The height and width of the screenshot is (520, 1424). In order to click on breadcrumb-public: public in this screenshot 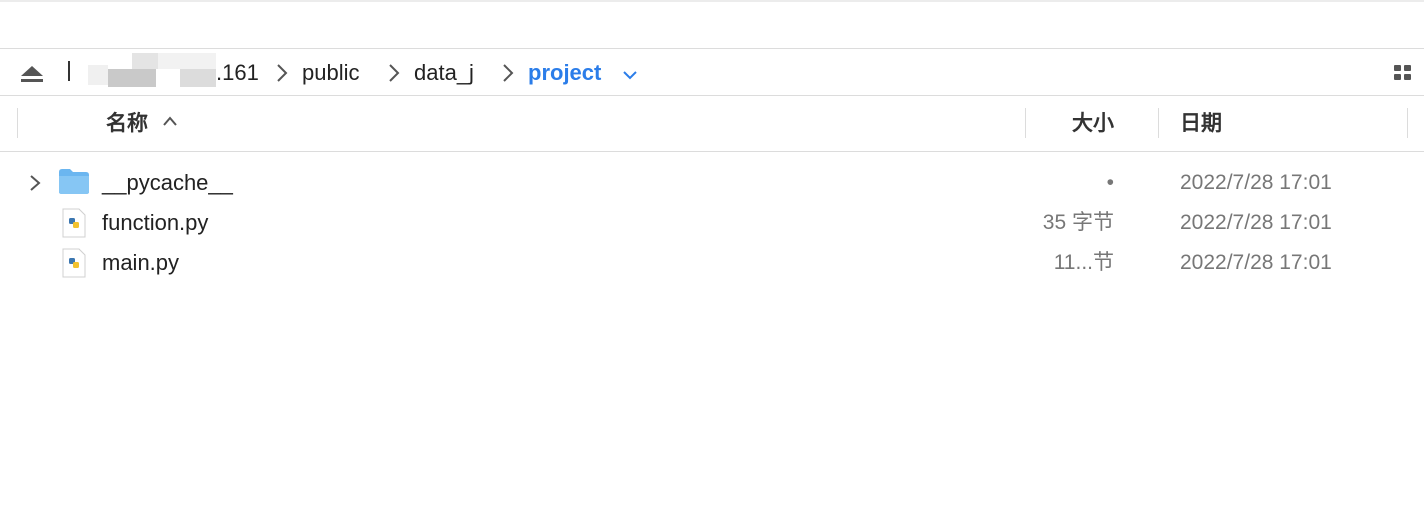, I will do `click(330, 73)`.